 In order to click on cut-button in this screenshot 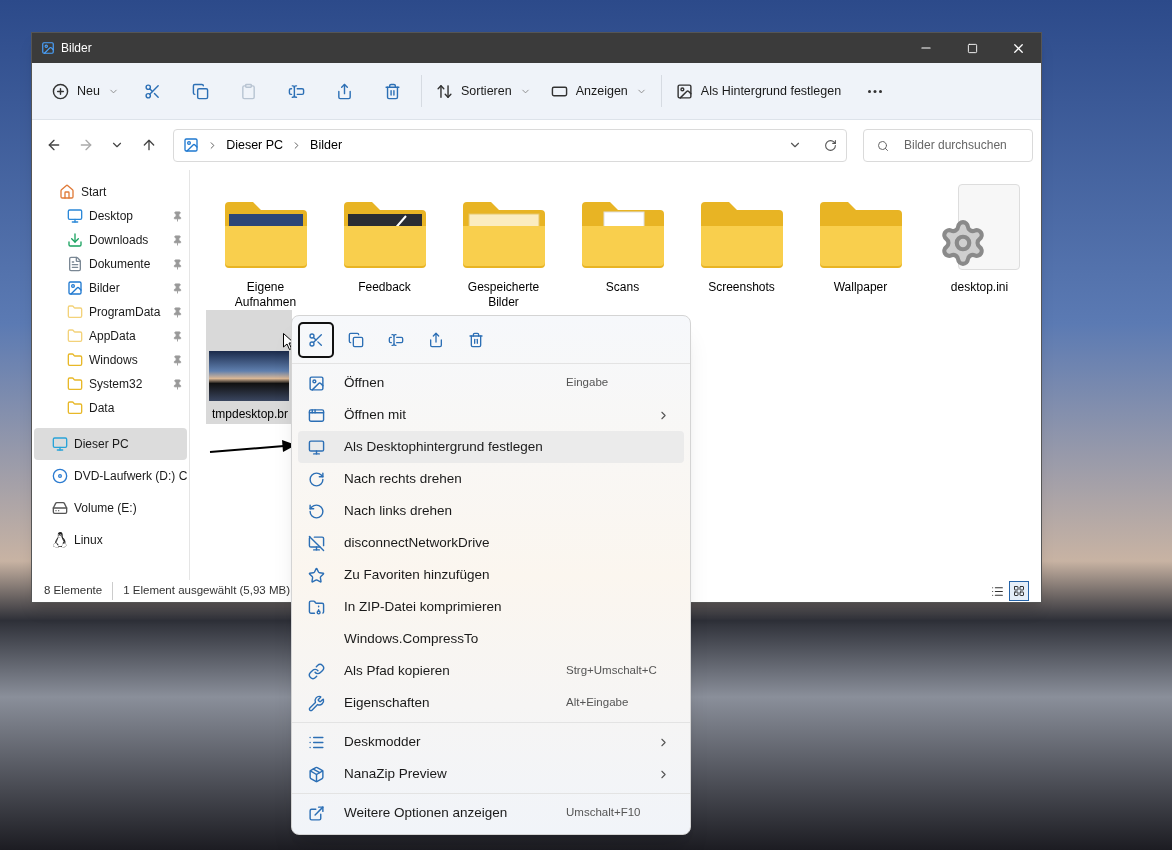, I will do `click(316, 339)`.